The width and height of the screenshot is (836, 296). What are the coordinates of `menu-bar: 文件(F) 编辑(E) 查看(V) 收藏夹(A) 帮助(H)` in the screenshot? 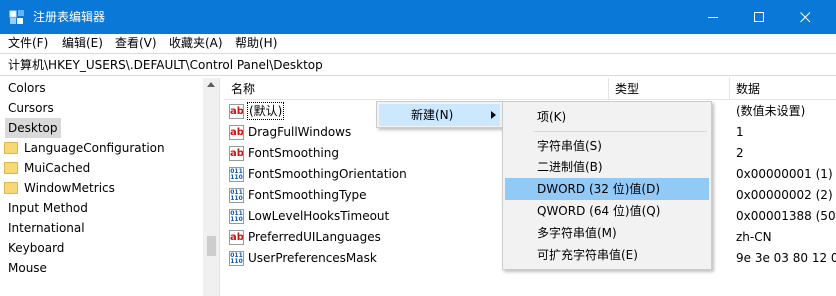 It's located at (418, 43).